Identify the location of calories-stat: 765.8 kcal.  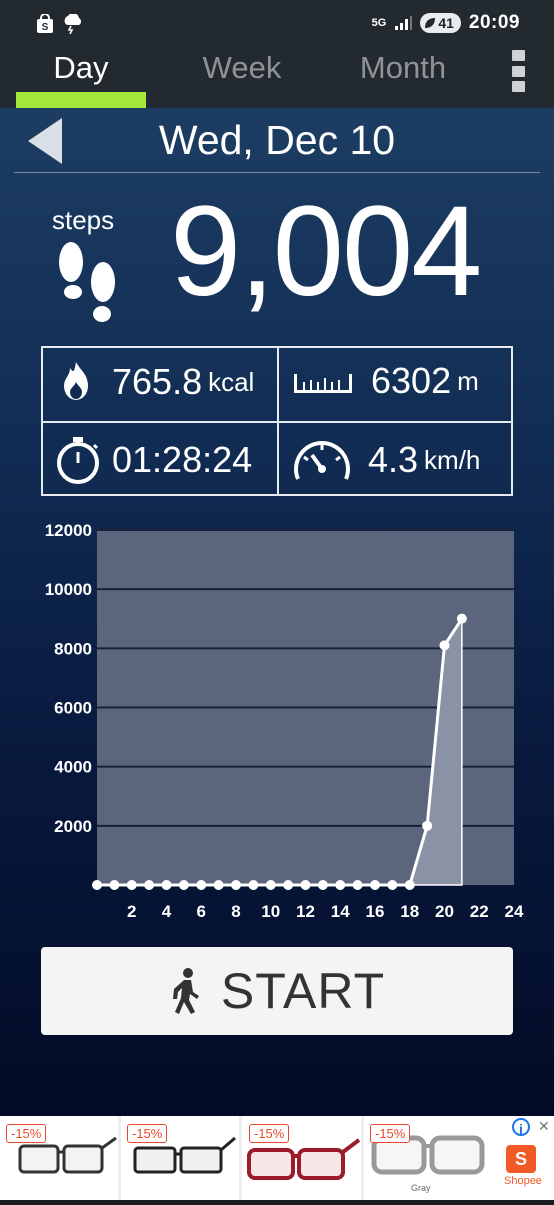
(156, 382).